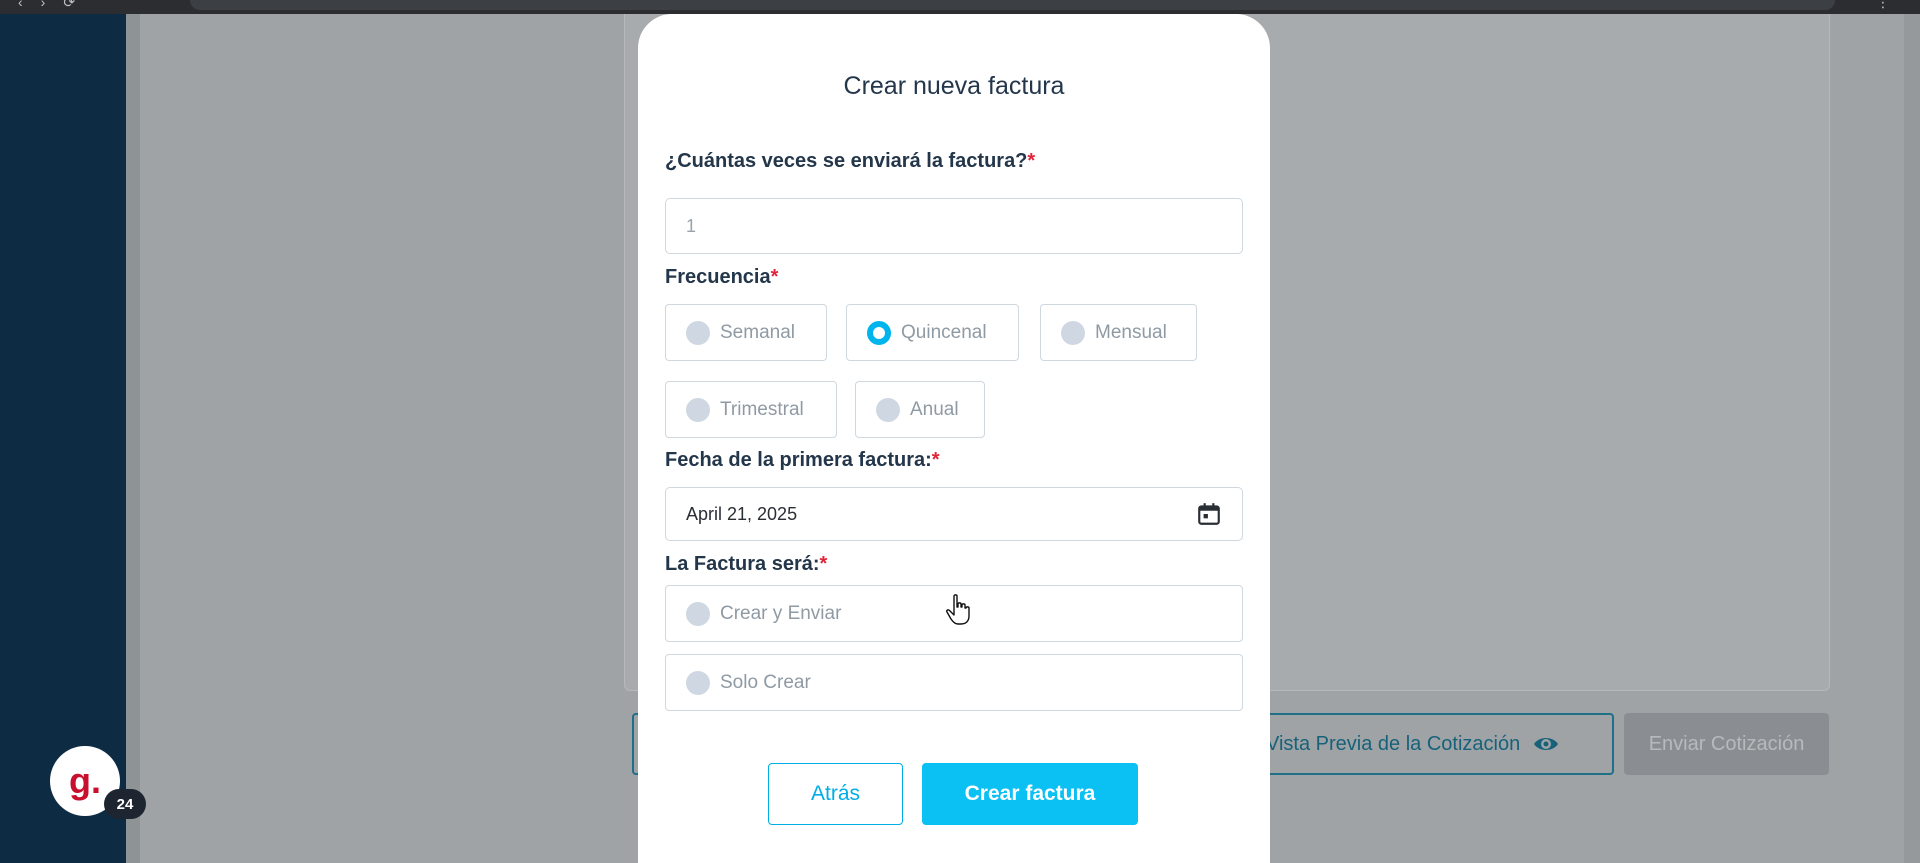 The image size is (1920, 863). I want to click on modal-title: Crear nueva factura, so click(954, 86).